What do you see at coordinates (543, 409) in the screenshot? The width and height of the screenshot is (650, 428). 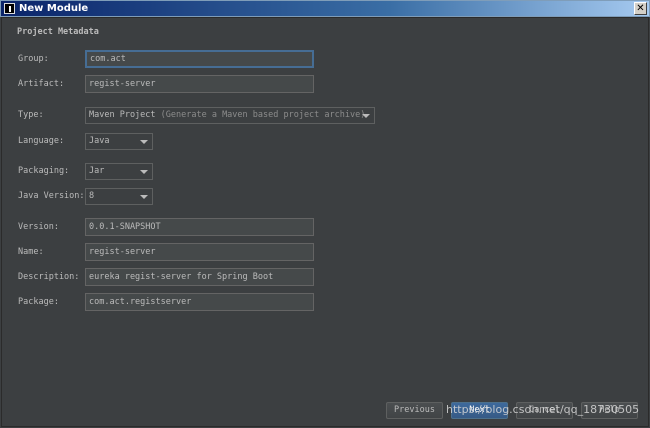 I see `watermark: https://blog.csdn.net/qq_18730505` at bounding box center [543, 409].